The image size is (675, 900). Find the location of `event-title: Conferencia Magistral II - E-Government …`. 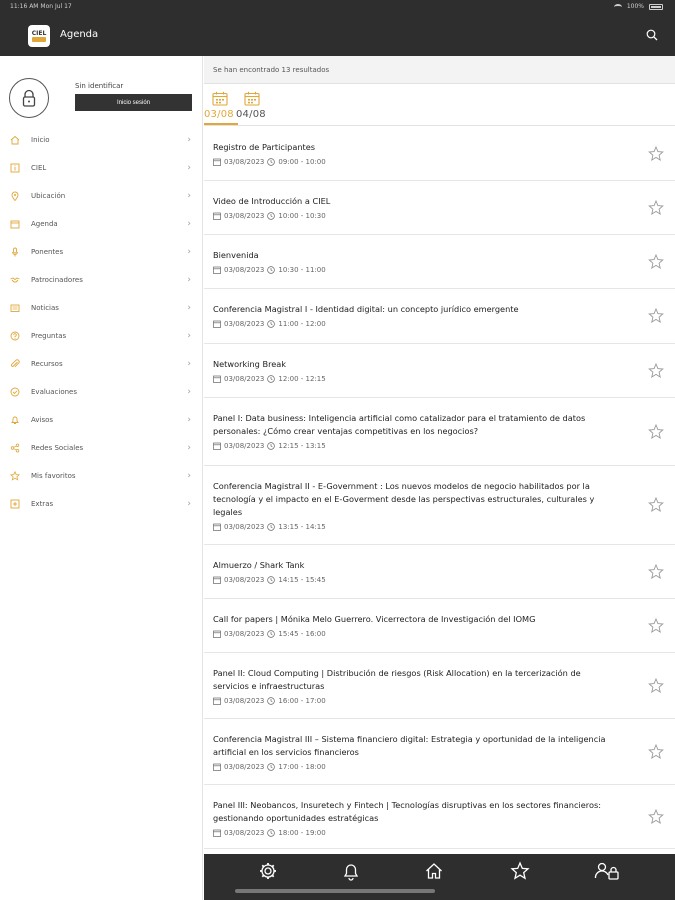

event-title: Conferencia Magistral II - E-Government … is located at coordinates (404, 499).